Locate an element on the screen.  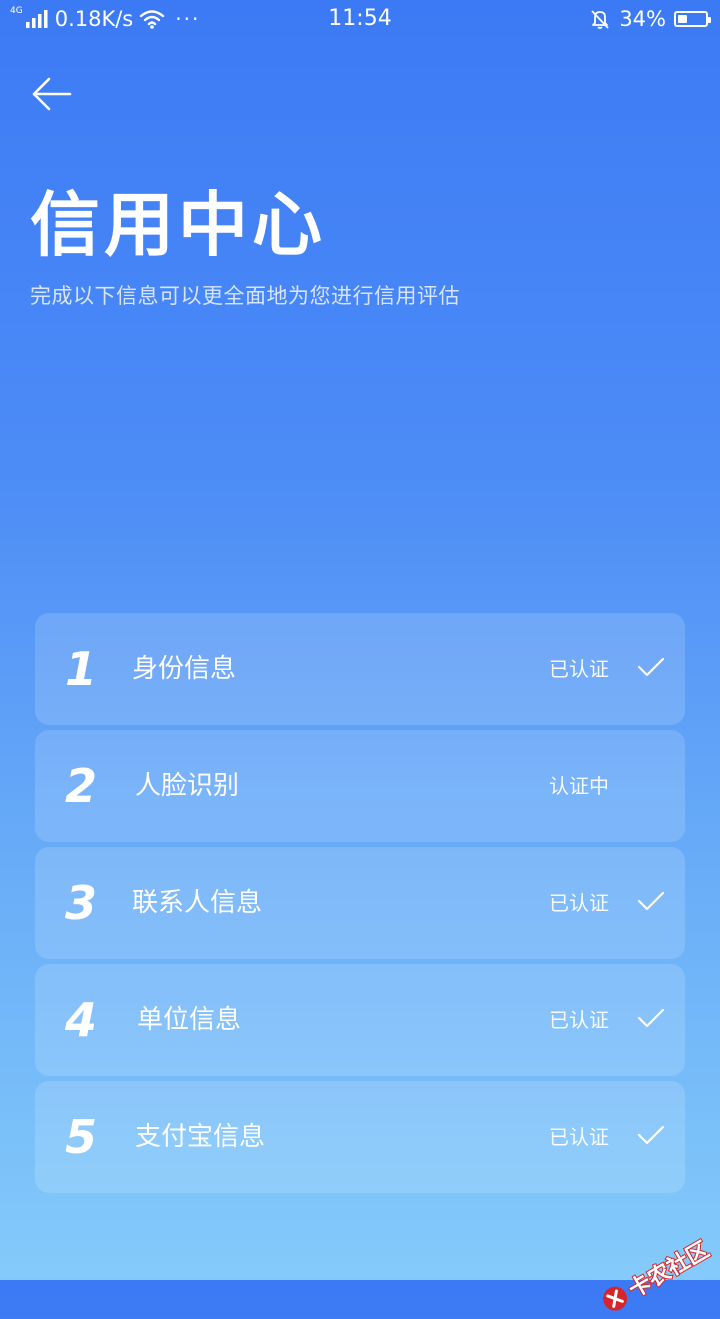
credit-item-employer: 4 单位信息 已认证 is located at coordinates (360, 1020).